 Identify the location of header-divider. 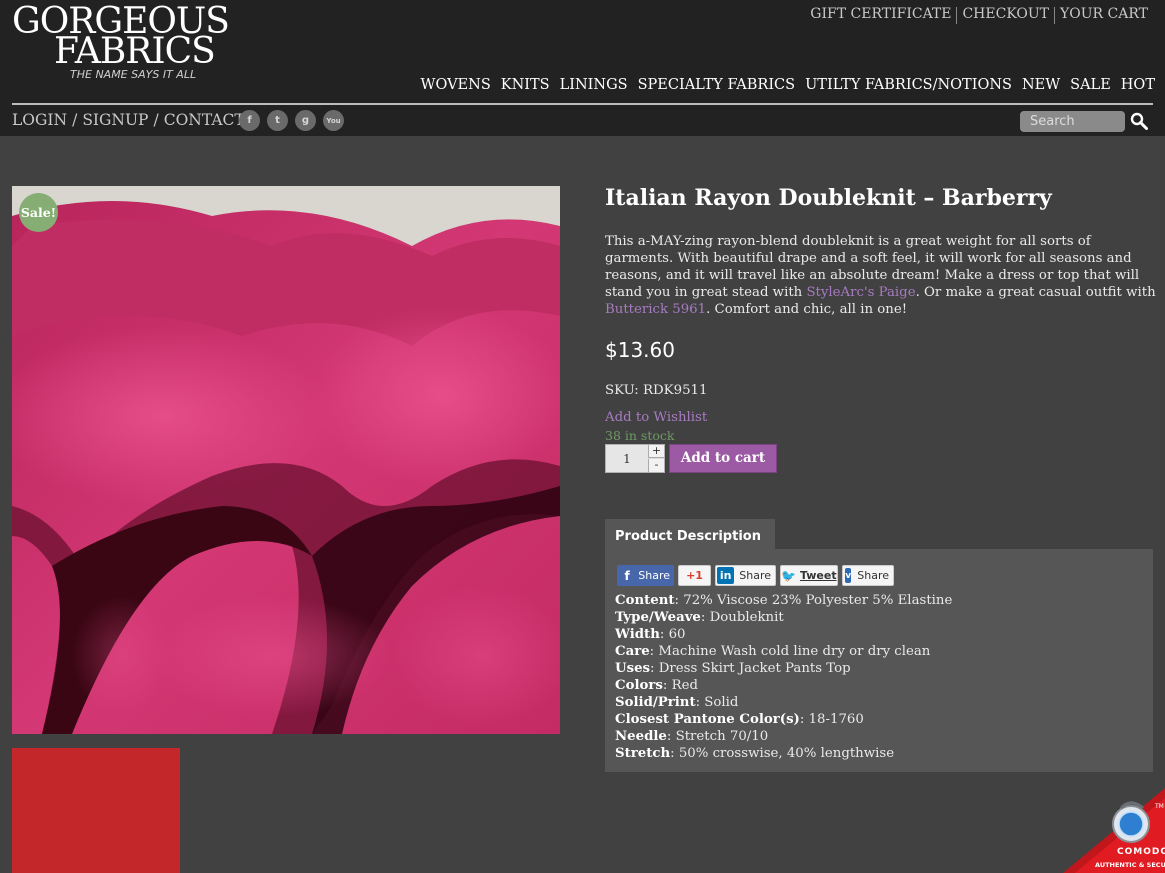
(582, 104).